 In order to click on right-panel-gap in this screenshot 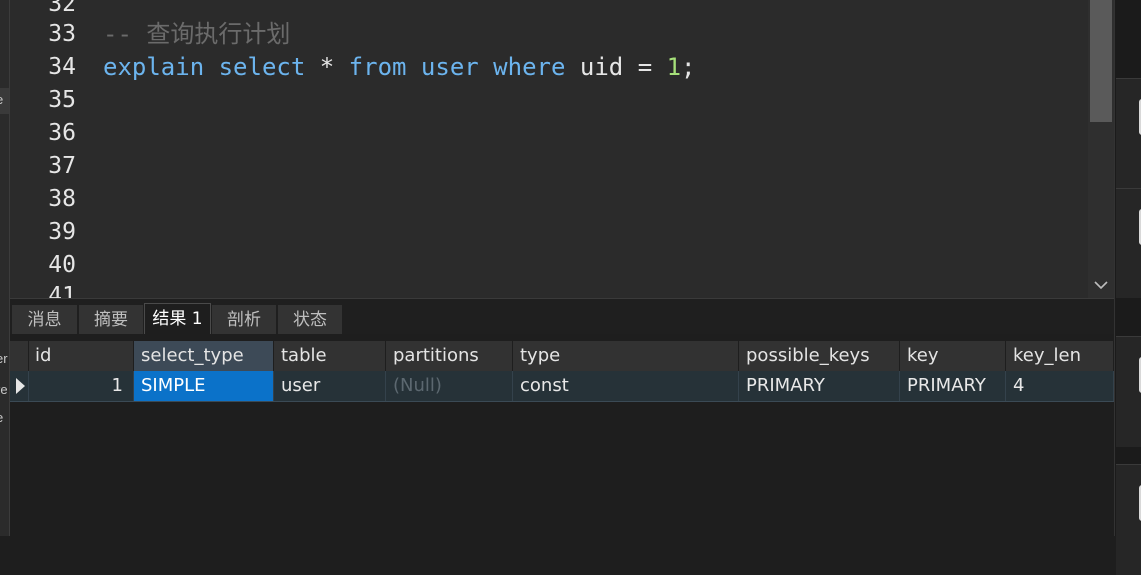, I will do `click(1128, 315)`.